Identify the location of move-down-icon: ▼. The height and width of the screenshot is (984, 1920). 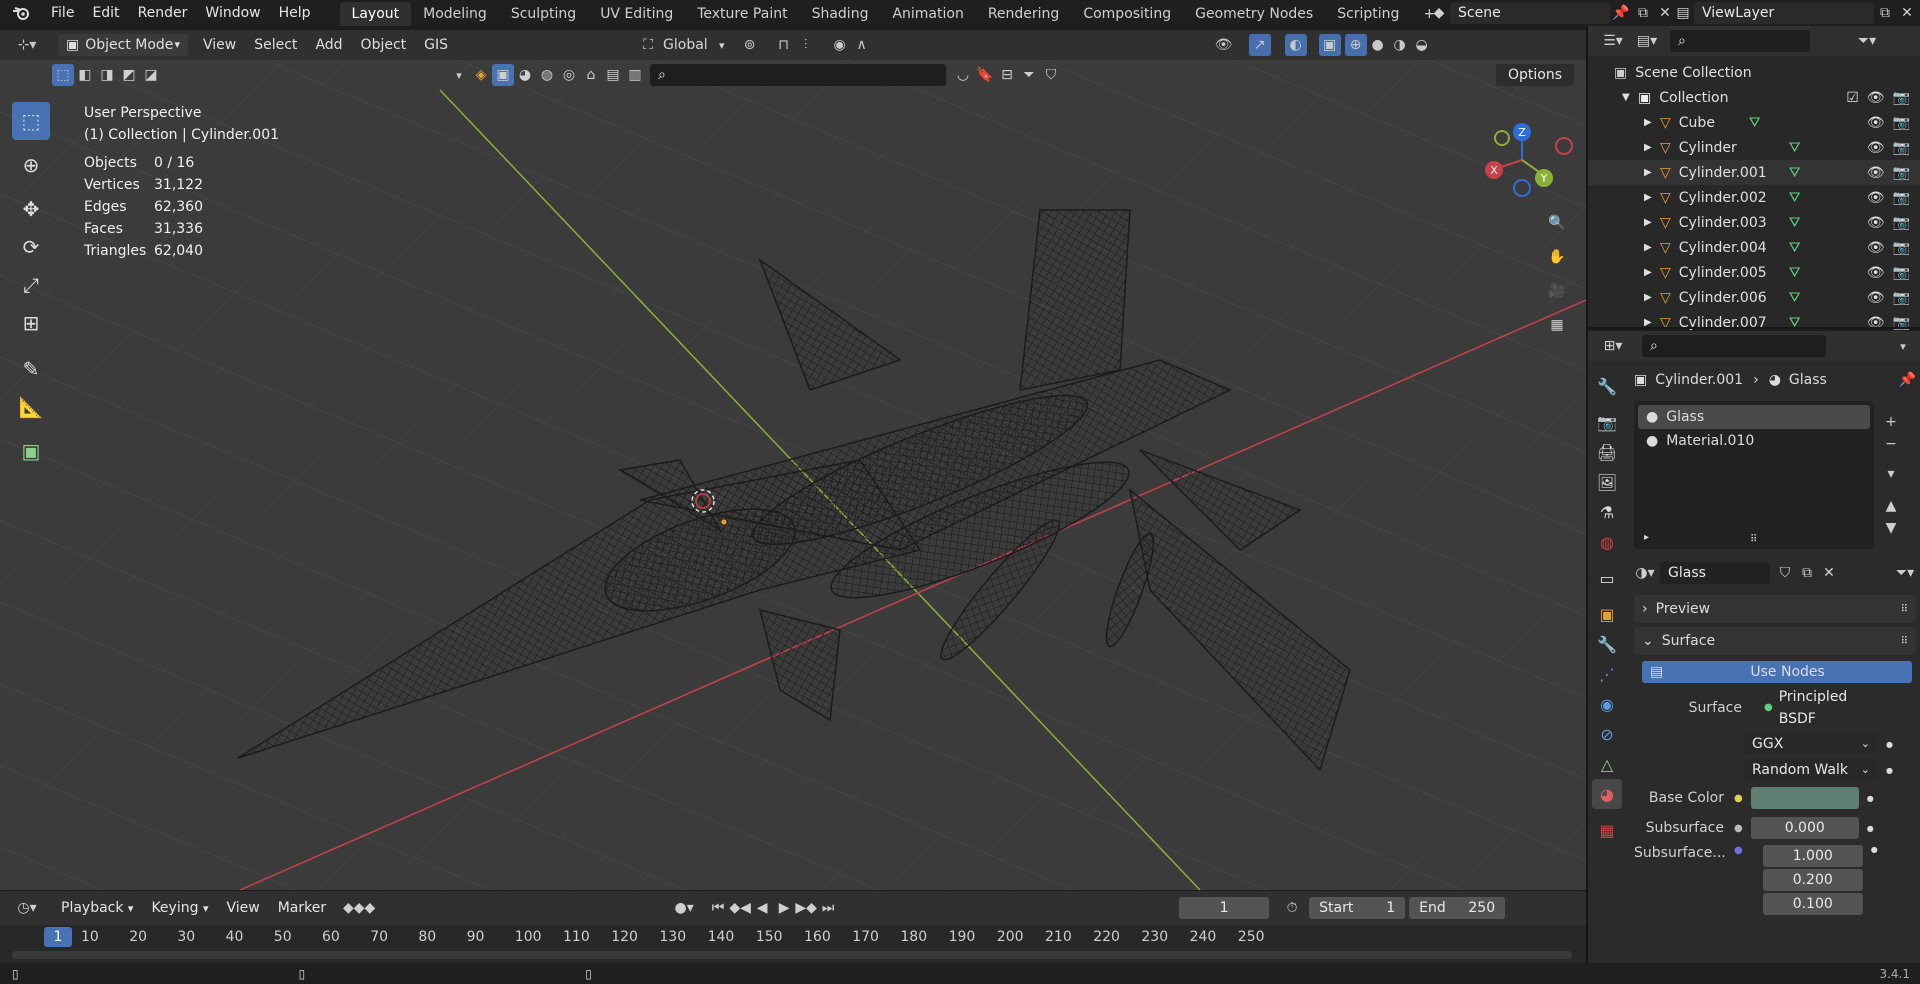
(1891, 528).